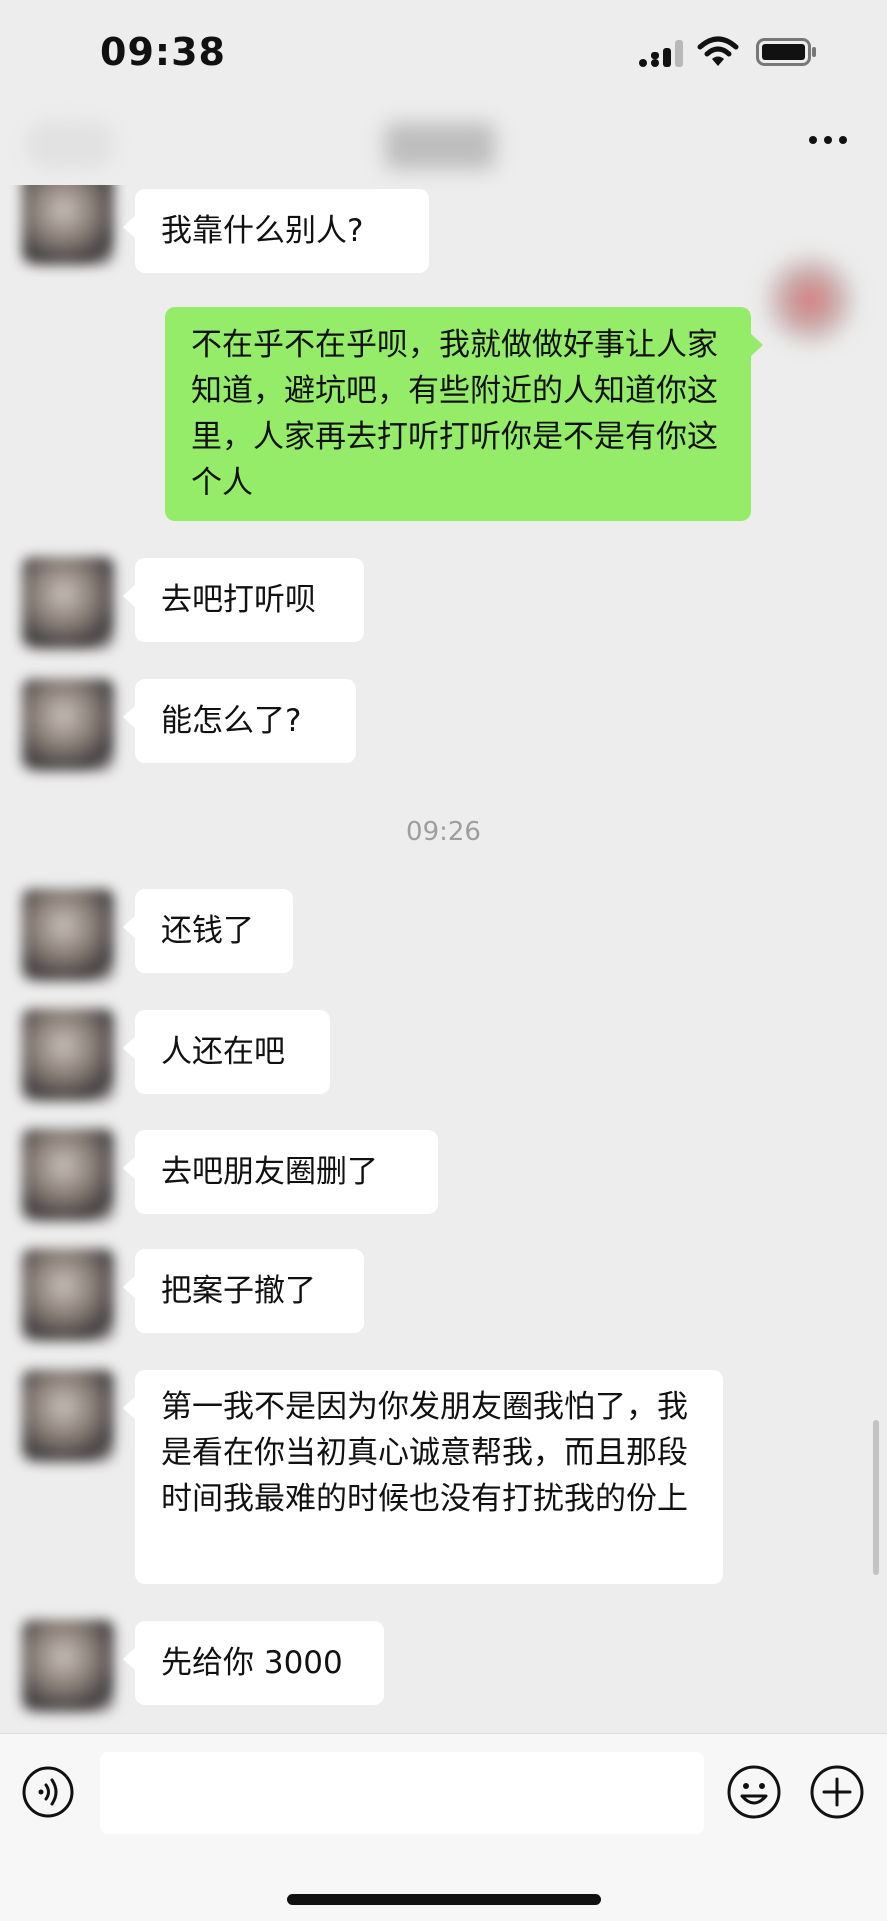 The height and width of the screenshot is (1921, 887). I want to click on emoji-icon, so click(754, 1792).